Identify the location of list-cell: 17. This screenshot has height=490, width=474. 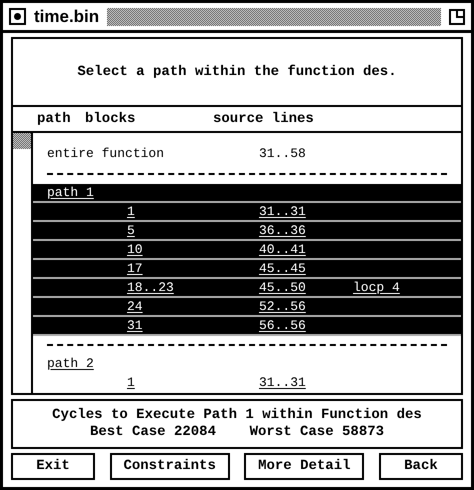
(135, 268).